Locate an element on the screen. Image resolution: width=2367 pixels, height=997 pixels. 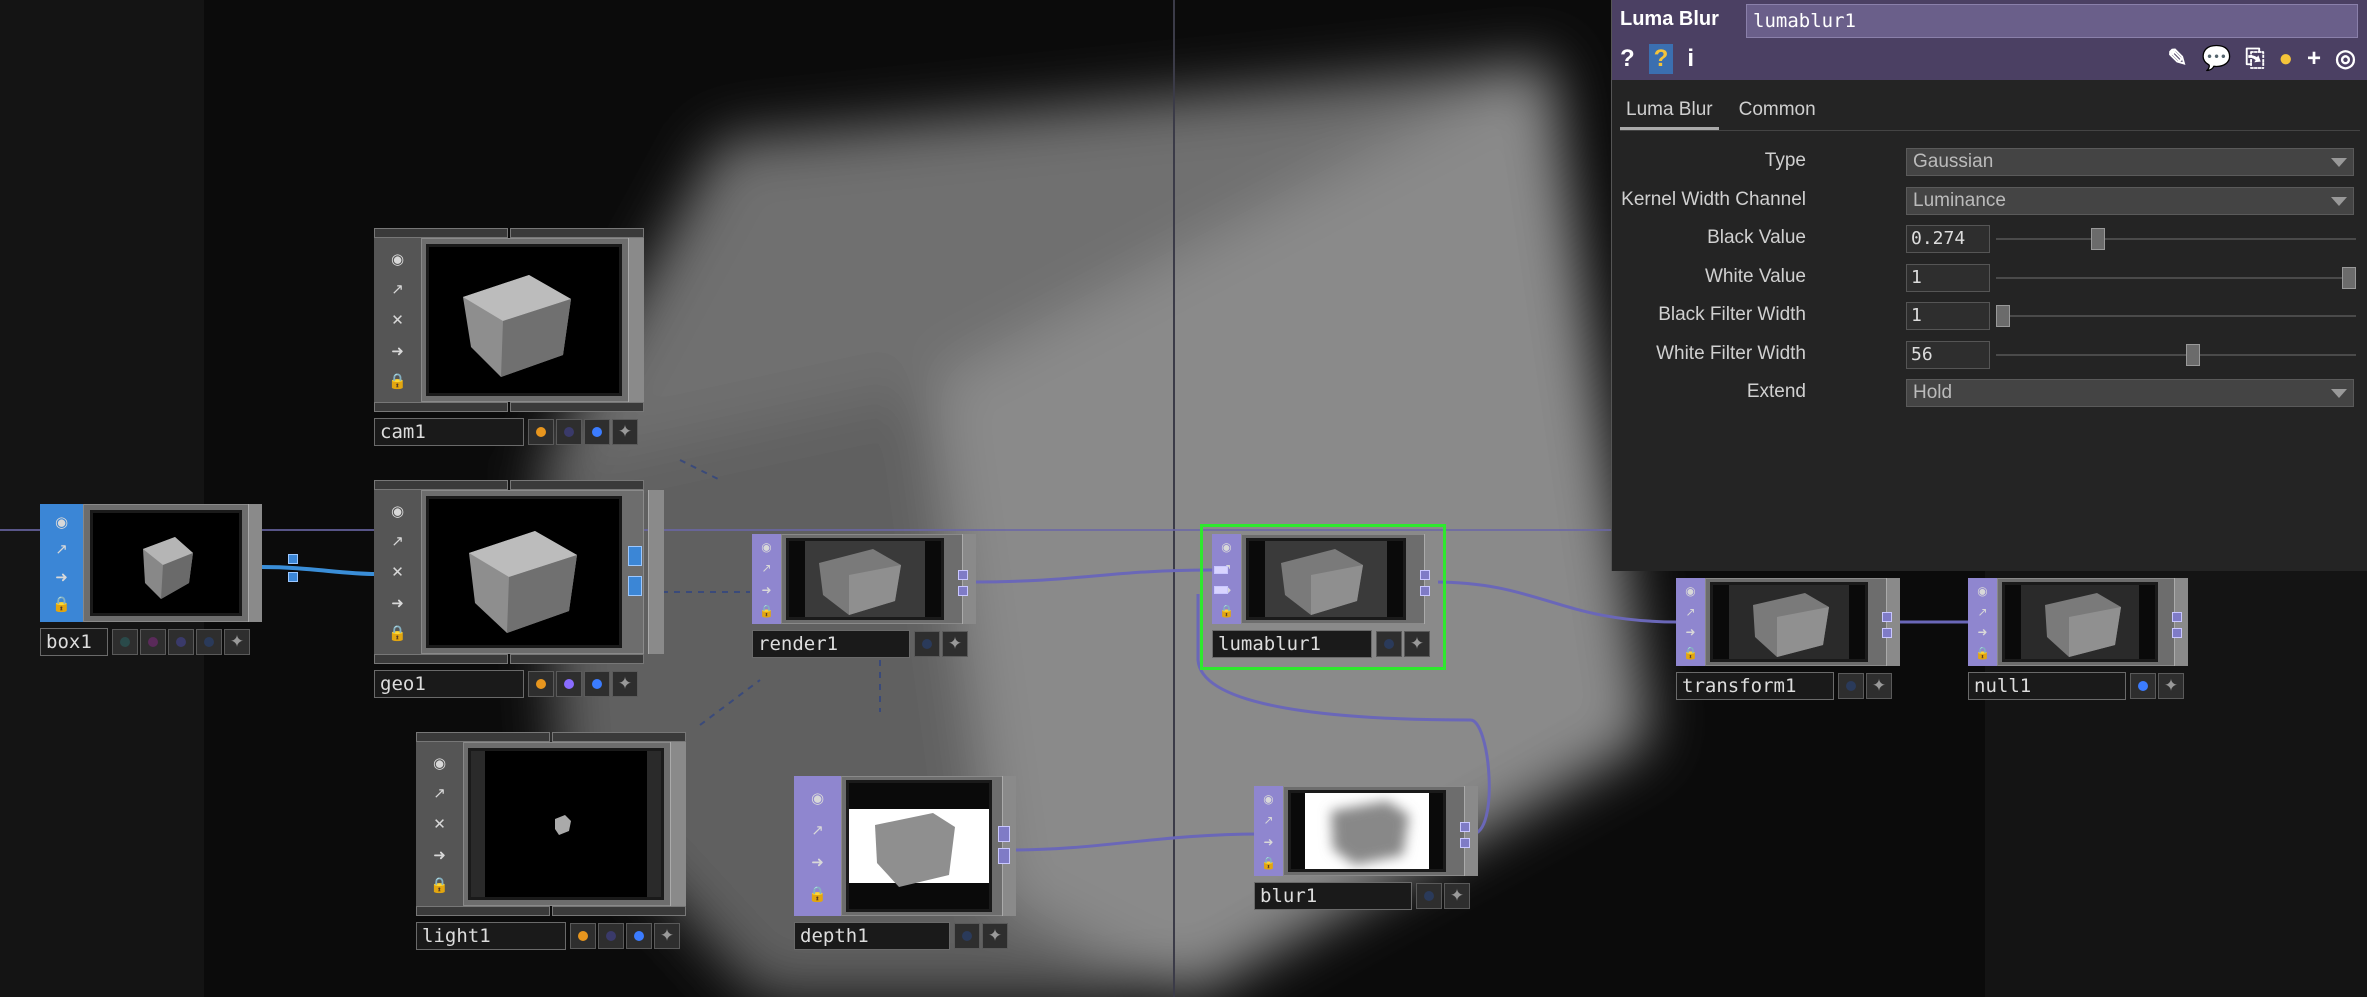
node-label: blur1 is located at coordinates (1333, 896).